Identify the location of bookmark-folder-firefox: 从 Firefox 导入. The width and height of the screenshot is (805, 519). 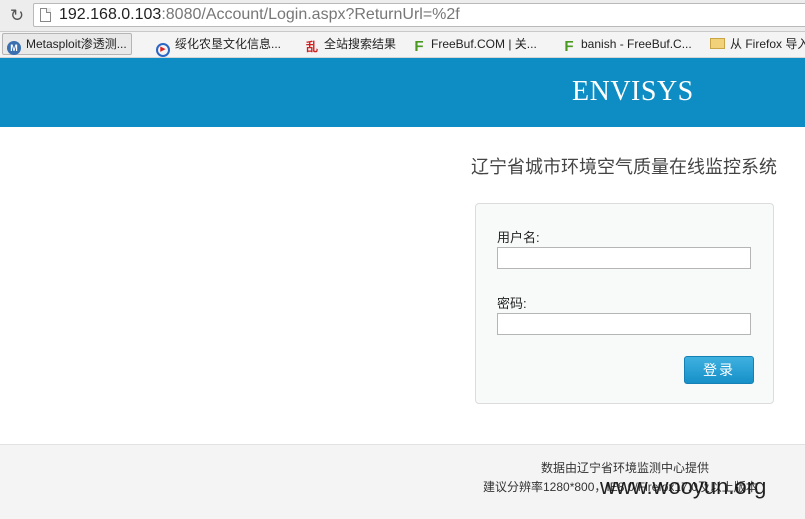
(755, 44).